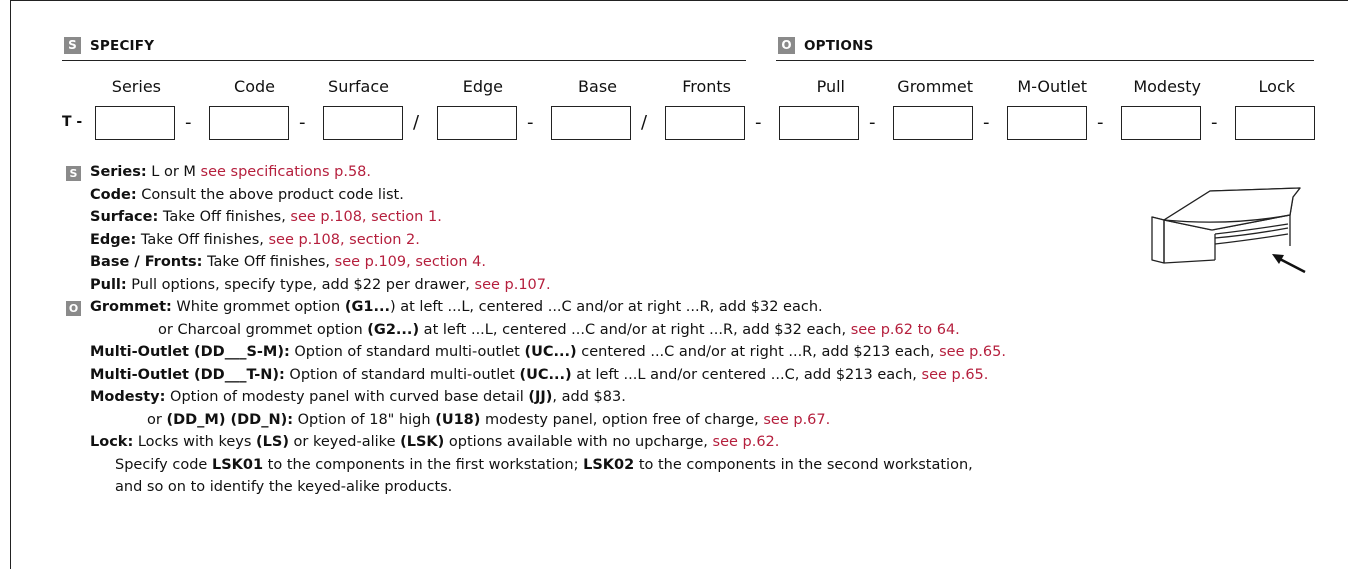  Describe the element at coordinates (1047, 123) in the screenshot. I see `m-outlet-box` at that location.